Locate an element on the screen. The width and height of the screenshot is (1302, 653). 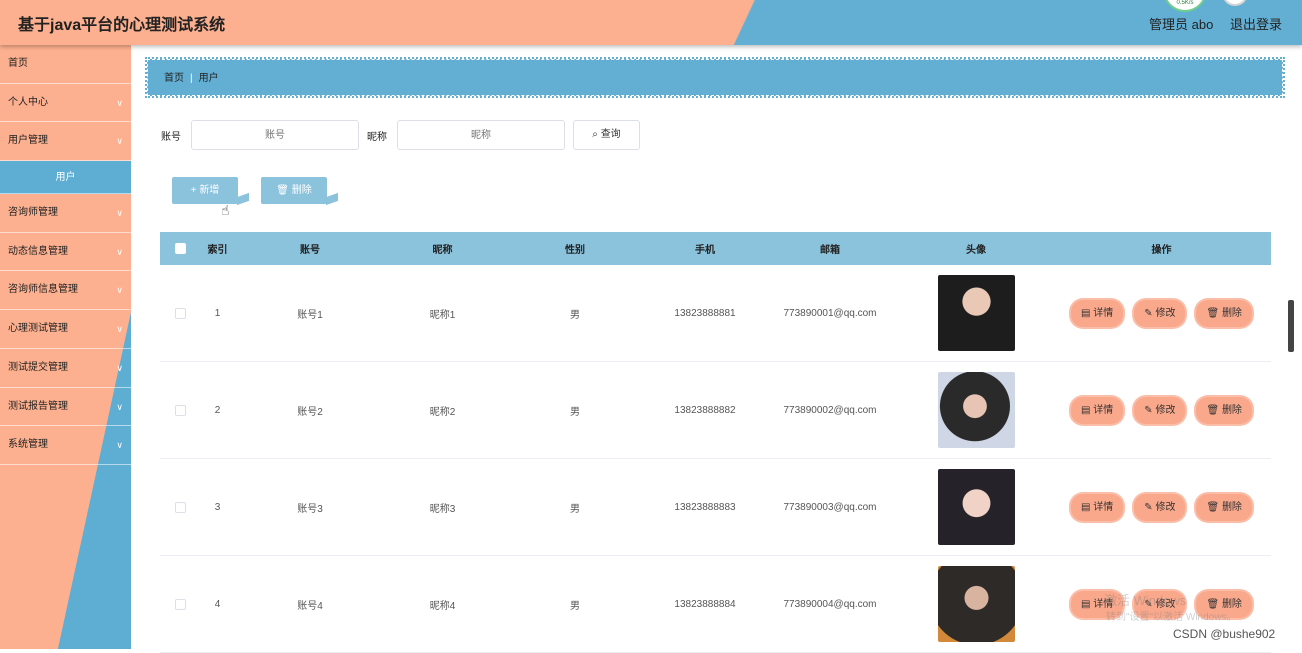
select-all-checkbox is located at coordinates (180, 248).